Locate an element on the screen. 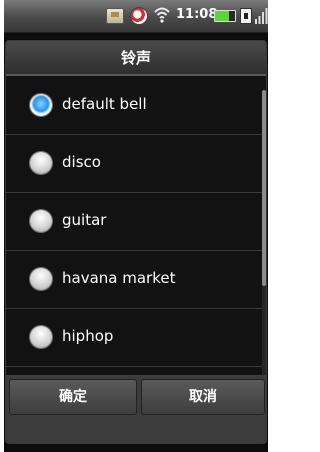  radio-button-checked is located at coordinates (41, 105).